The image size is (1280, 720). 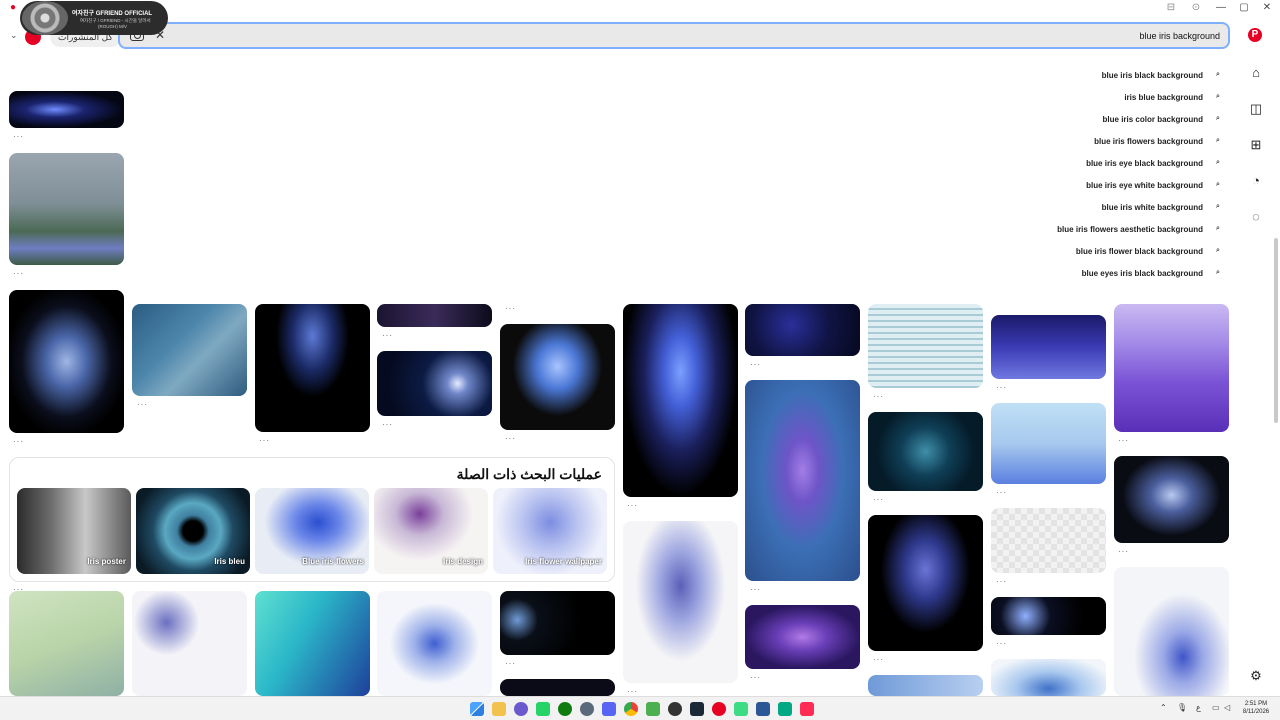 I want to click on network-icon: ▭, so click(x=1216, y=707).